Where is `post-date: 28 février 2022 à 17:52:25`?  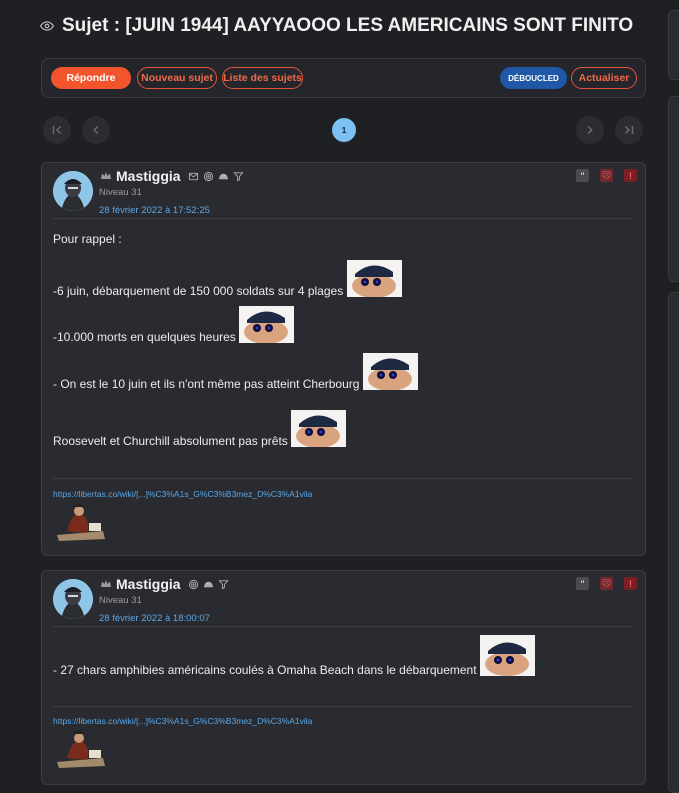
post-date: 28 février 2022 à 17:52:25 is located at coordinates (154, 210).